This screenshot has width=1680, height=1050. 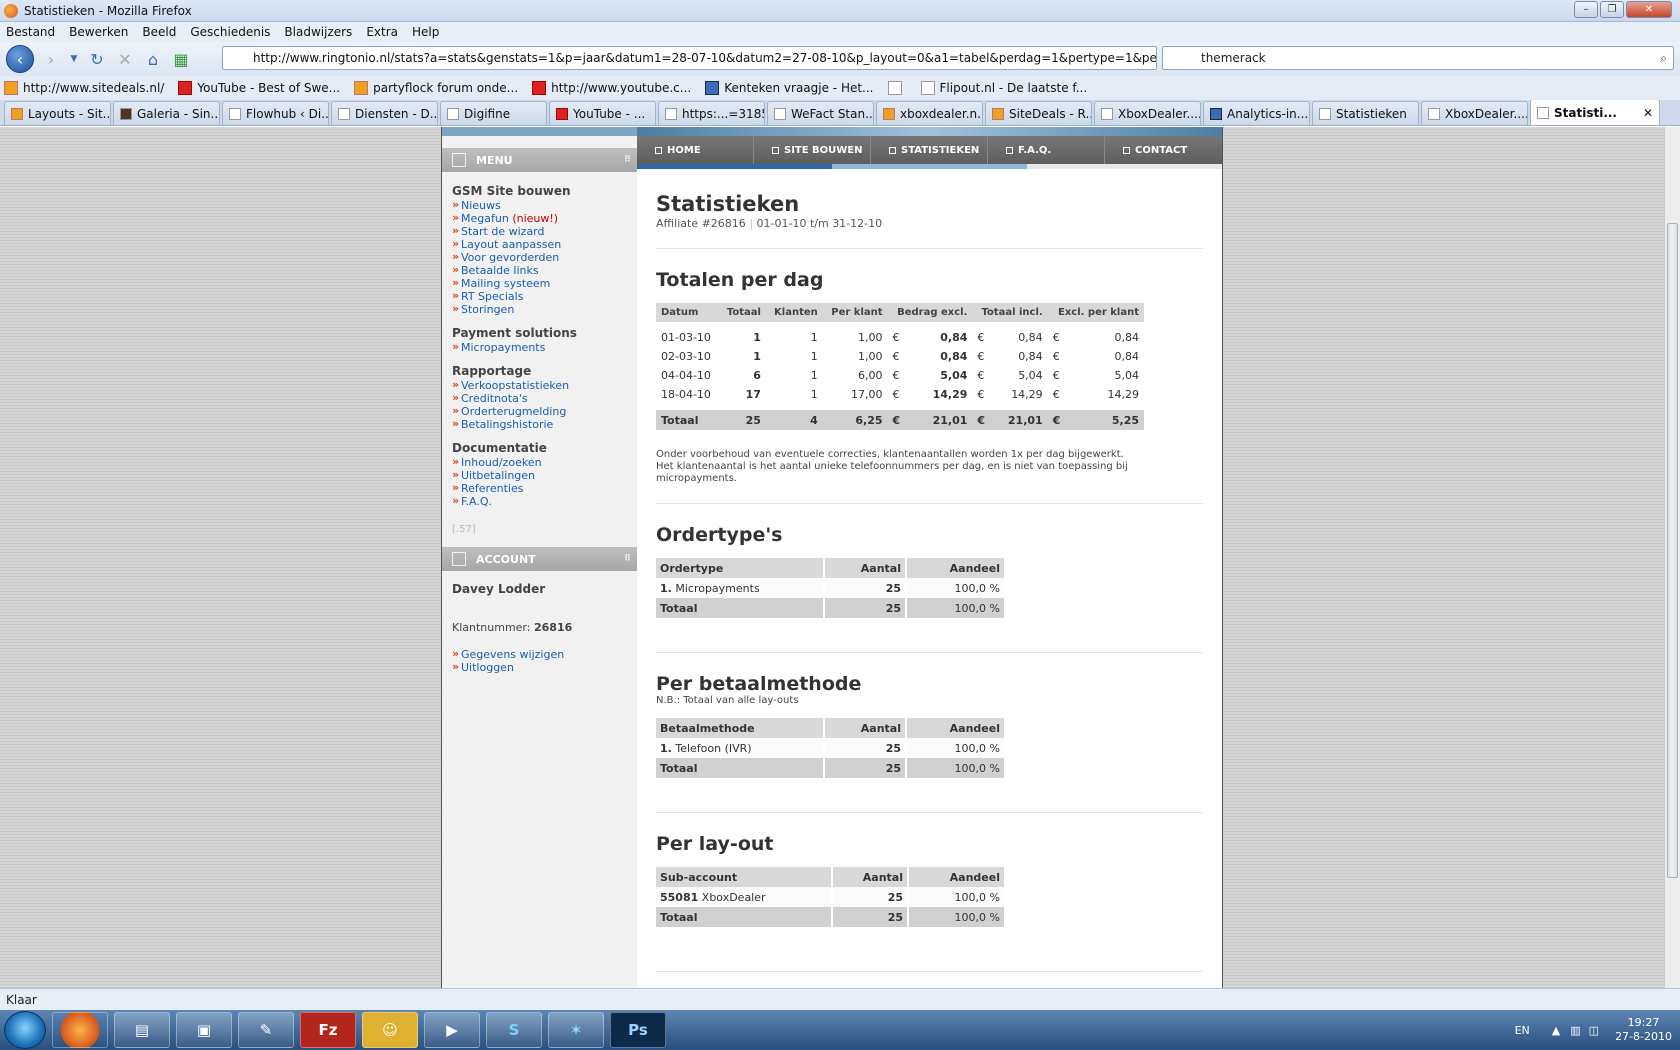 What do you see at coordinates (544, 296) in the screenshot?
I see `sidebar-item-rt-specials: RT Specials` at bounding box center [544, 296].